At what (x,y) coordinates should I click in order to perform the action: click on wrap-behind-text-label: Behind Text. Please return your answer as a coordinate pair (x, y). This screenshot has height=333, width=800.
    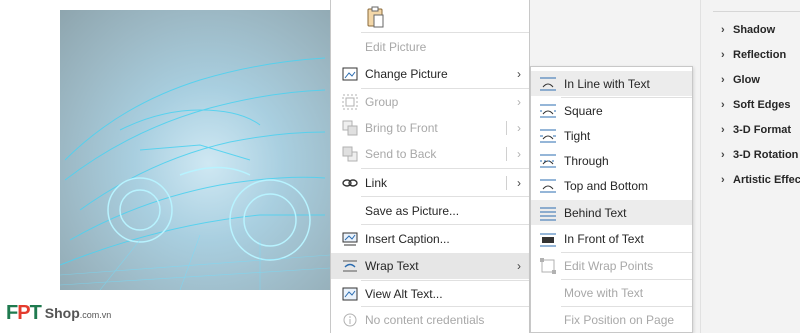
    Looking at the image, I should click on (595, 212).